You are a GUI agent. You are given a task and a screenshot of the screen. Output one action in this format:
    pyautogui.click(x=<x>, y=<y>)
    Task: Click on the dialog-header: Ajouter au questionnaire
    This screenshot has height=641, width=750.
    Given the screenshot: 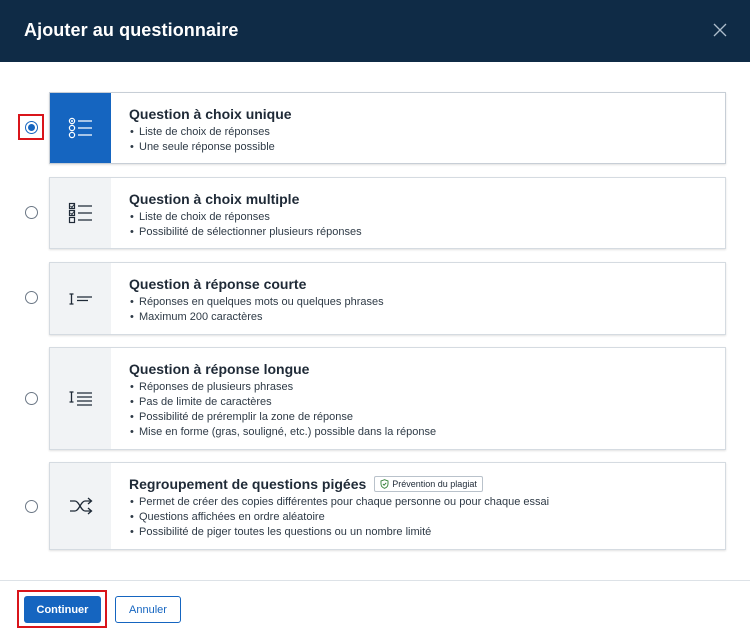 What is the action you would take?
    pyautogui.click(x=375, y=31)
    